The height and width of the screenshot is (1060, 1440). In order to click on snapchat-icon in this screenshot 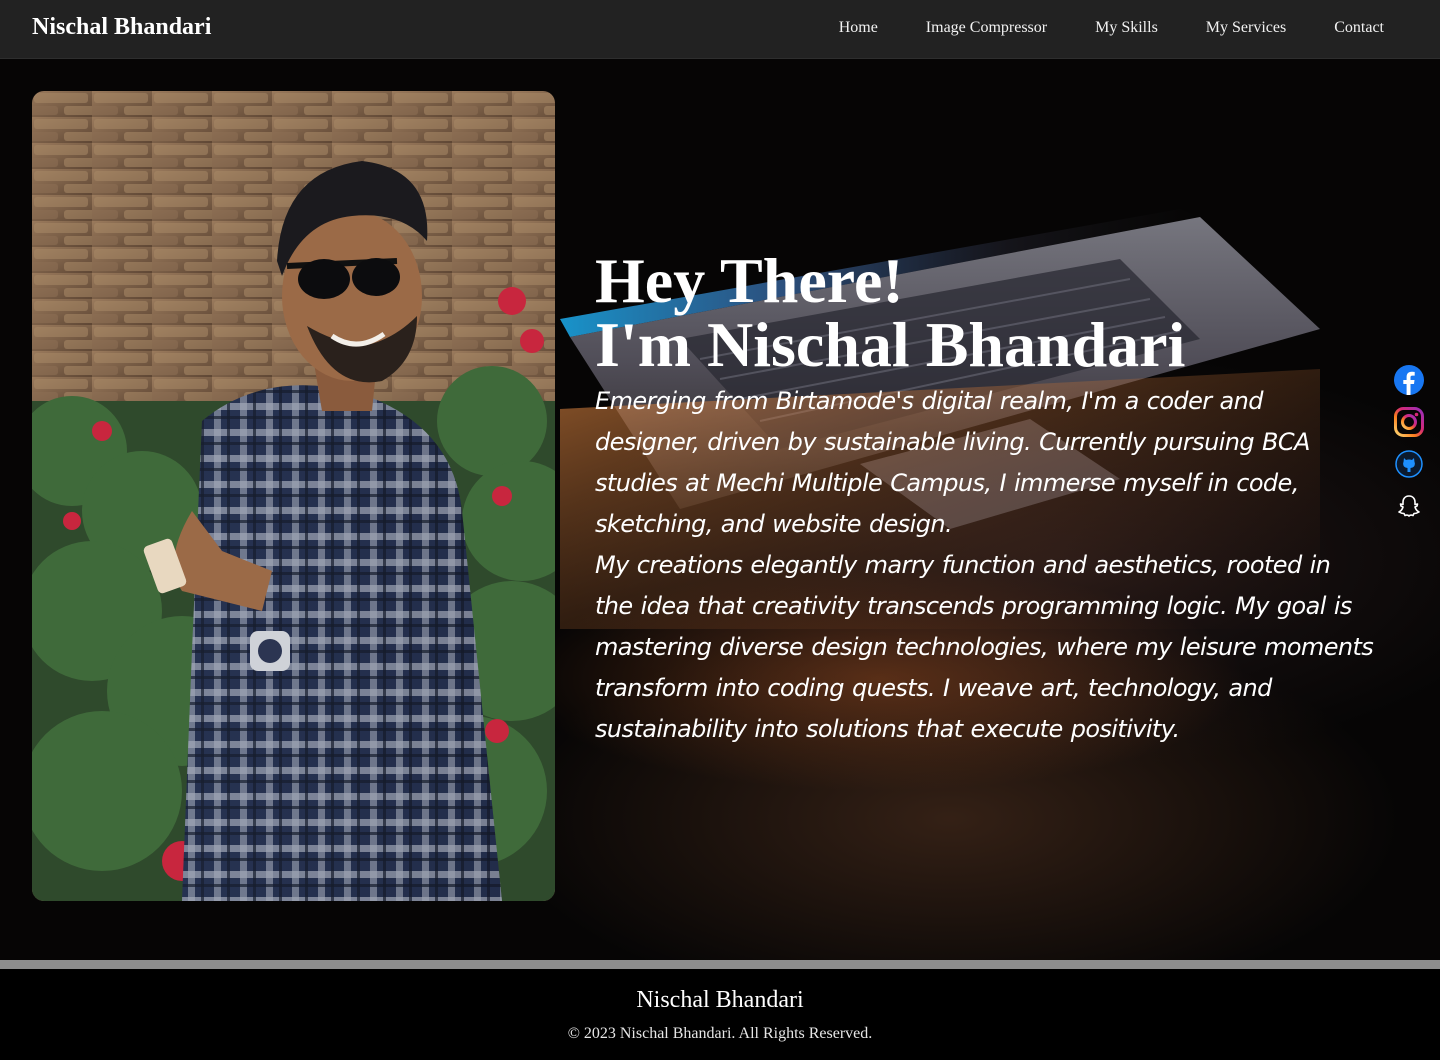, I will do `click(1409, 506)`.